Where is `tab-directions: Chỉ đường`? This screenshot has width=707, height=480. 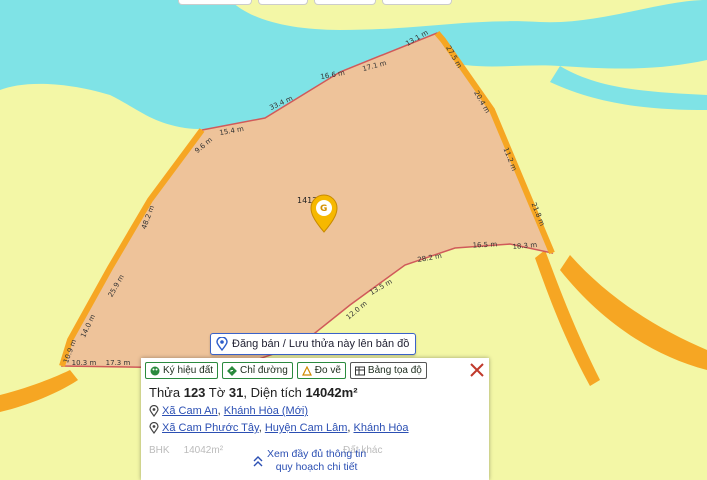 tab-directions: Chỉ đường is located at coordinates (257, 370).